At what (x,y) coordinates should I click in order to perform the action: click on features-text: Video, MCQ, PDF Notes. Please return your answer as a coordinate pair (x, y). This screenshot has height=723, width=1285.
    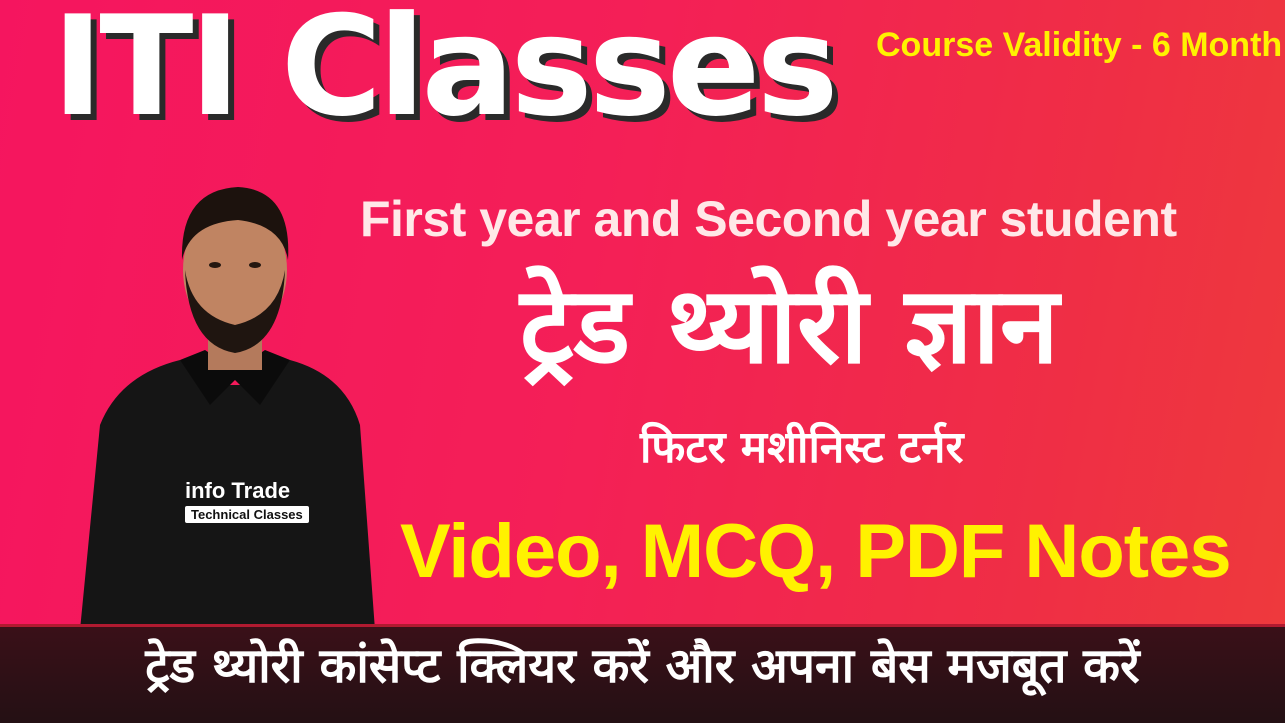
    Looking at the image, I should click on (816, 551).